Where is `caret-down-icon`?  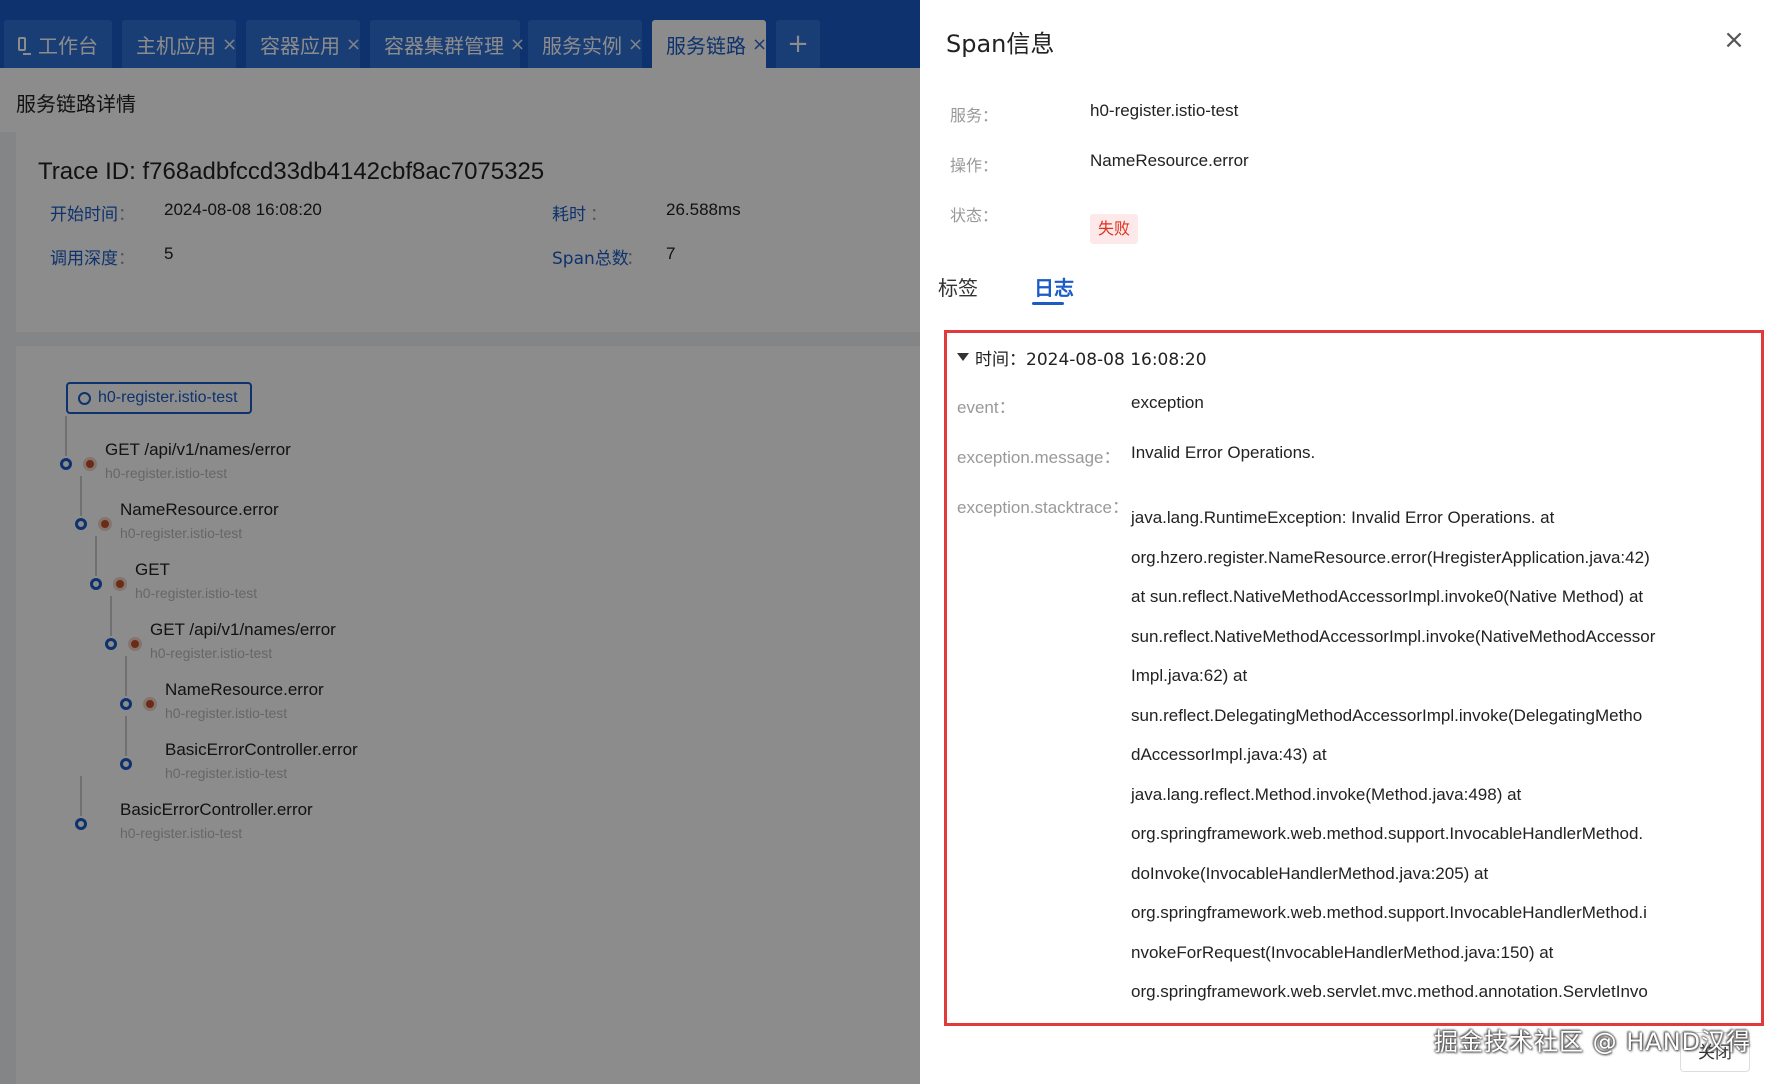 caret-down-icon is located at coordinates (963, 357).